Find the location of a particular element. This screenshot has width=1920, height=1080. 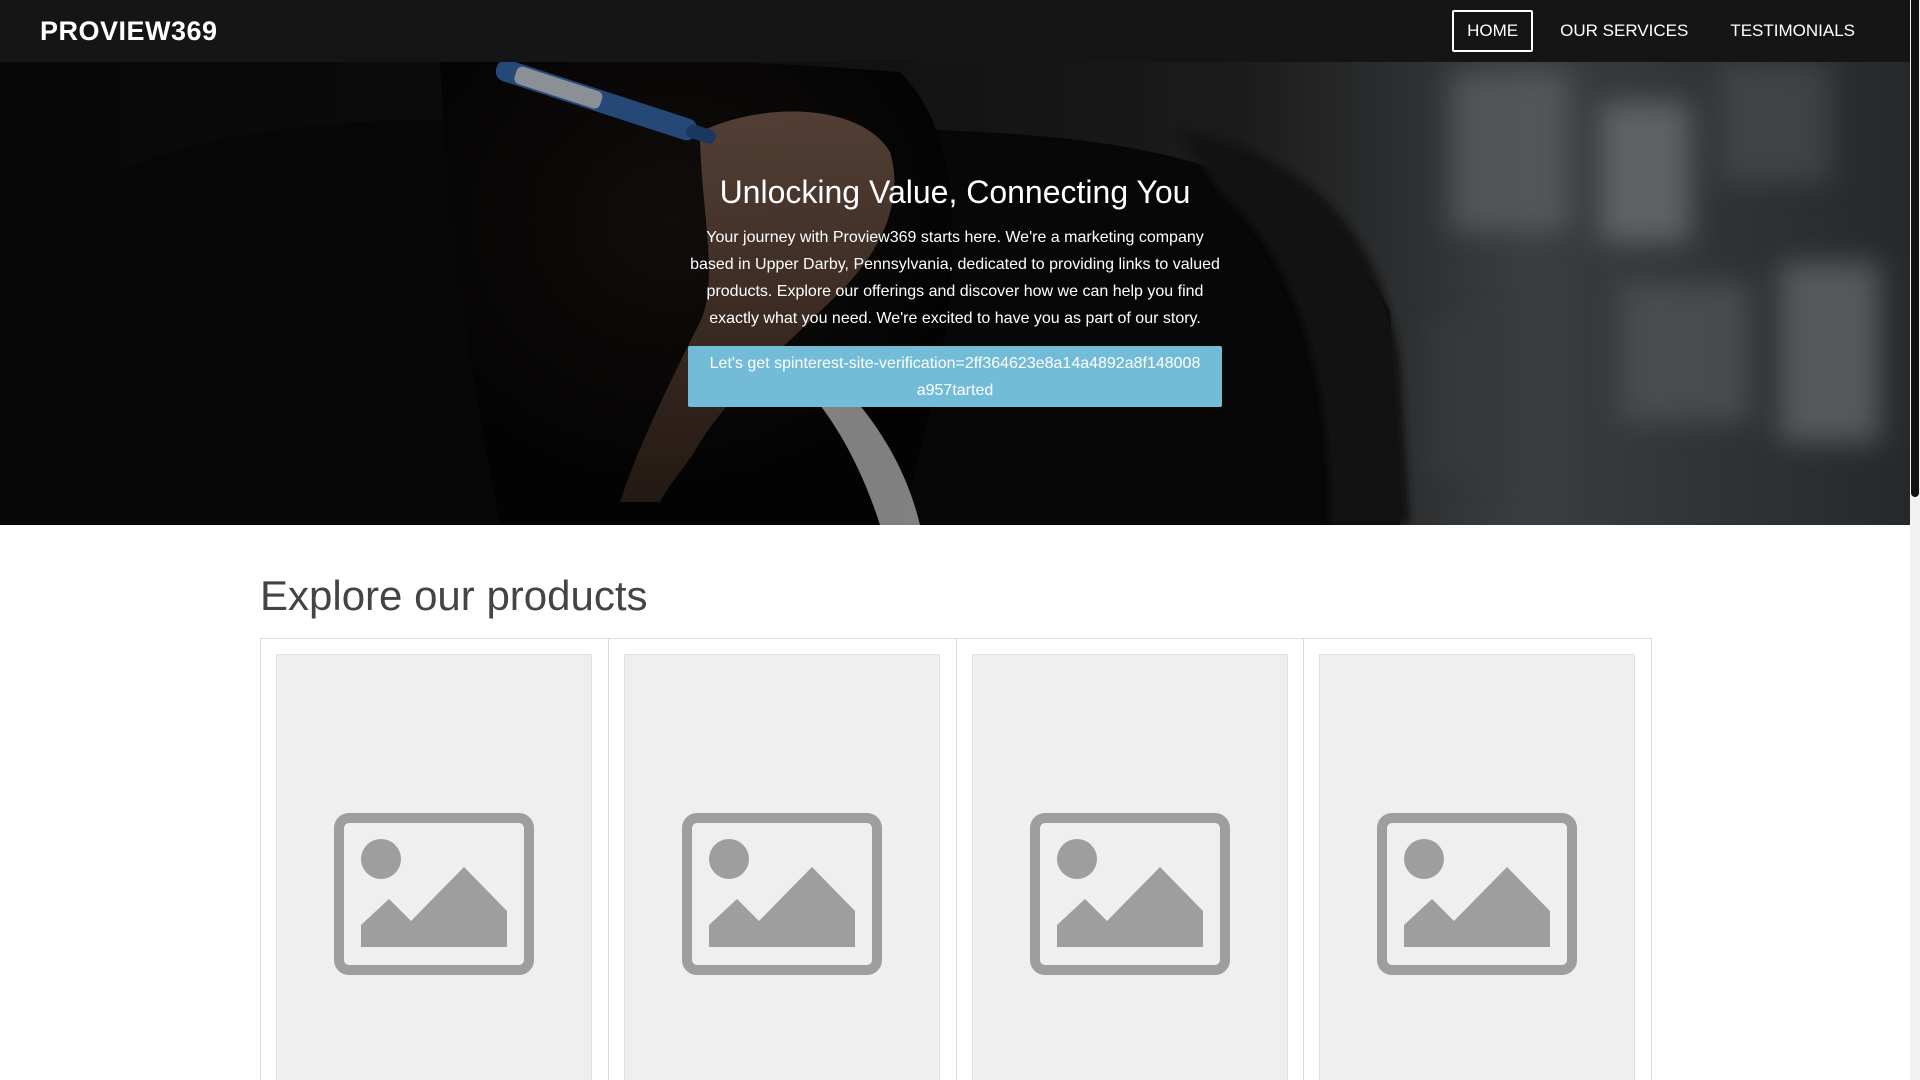

nav-services-link: OUR SERVICES is located at coordinates (1624, 31).